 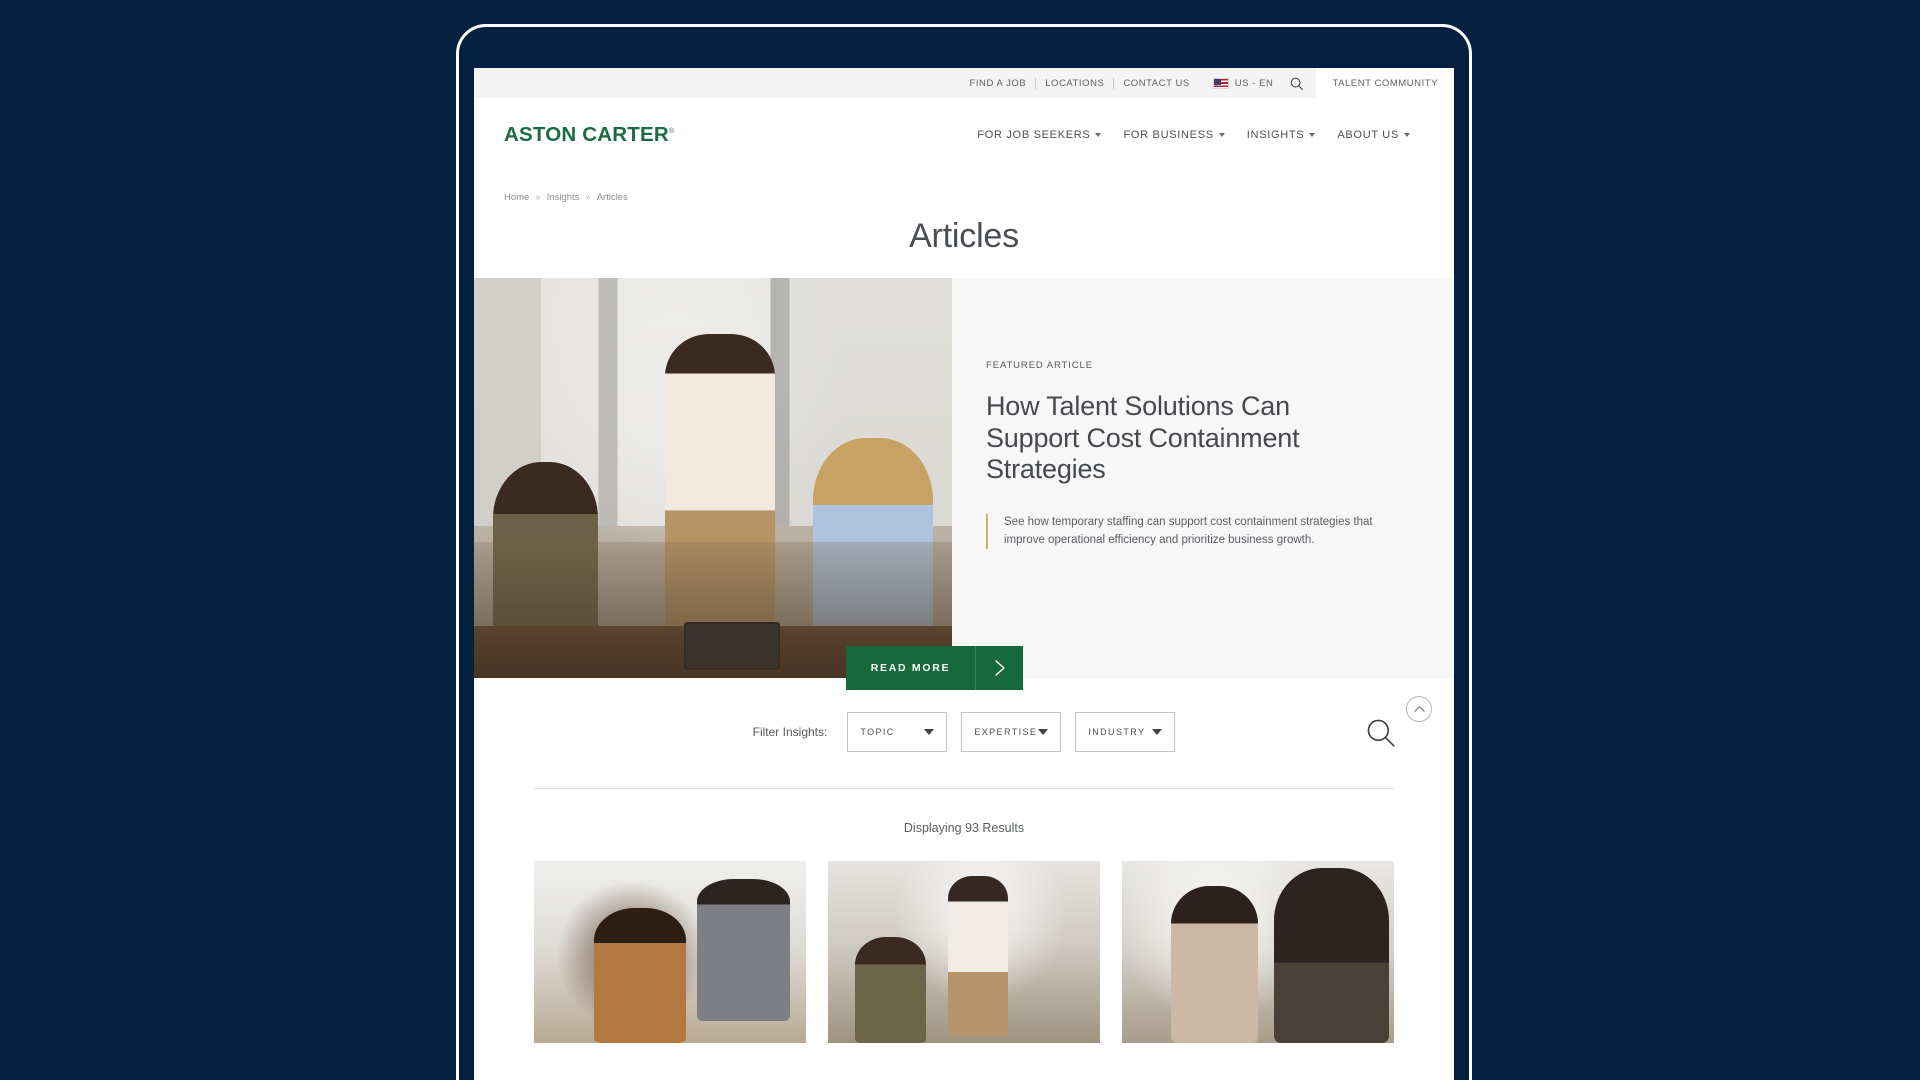 What do you see at coordinates (1368, 135) in the screenshot?
I see `nav-label: ABOUT US` at bounding box center [1368, 135].